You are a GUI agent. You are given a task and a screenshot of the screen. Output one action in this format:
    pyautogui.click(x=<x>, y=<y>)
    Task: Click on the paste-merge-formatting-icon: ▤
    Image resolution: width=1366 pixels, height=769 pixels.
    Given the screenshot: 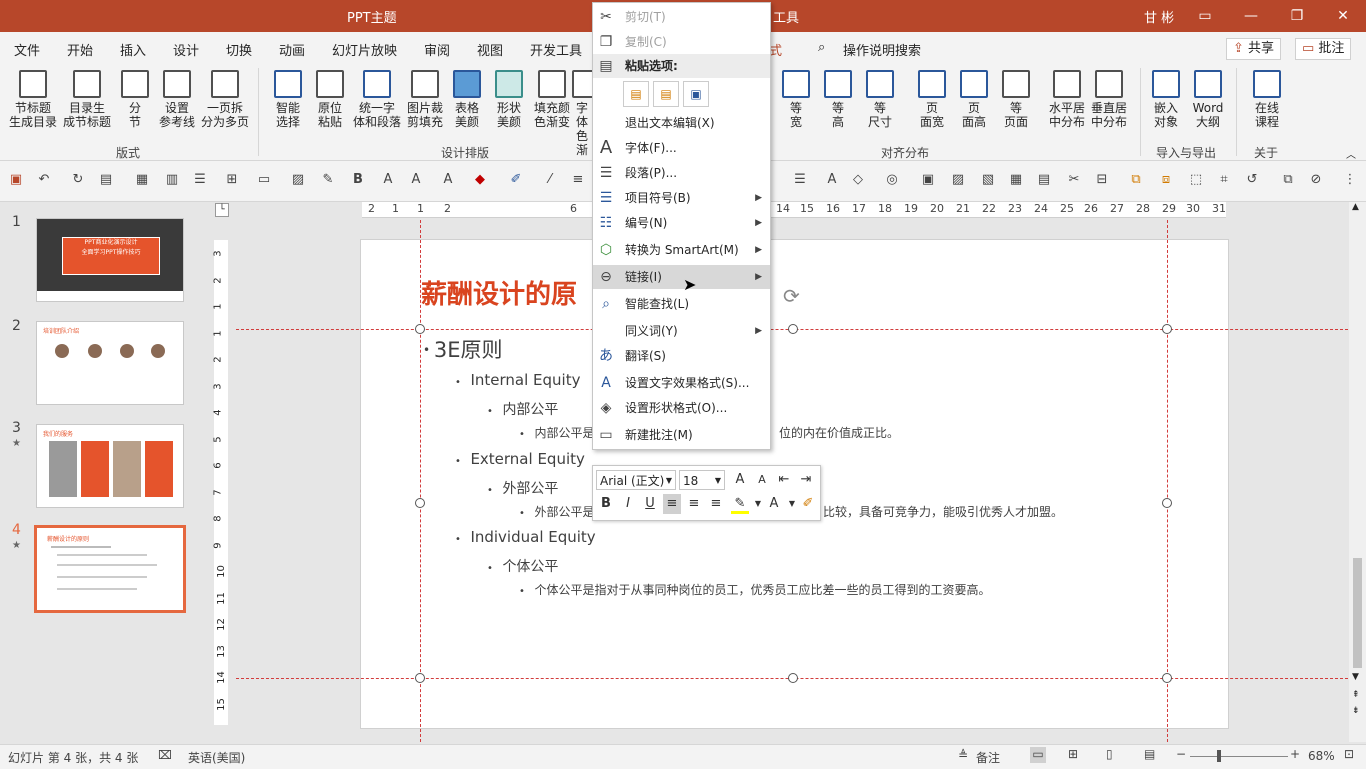 What is the action you would take?
    pyautogui.click(x=666, y=94)
    